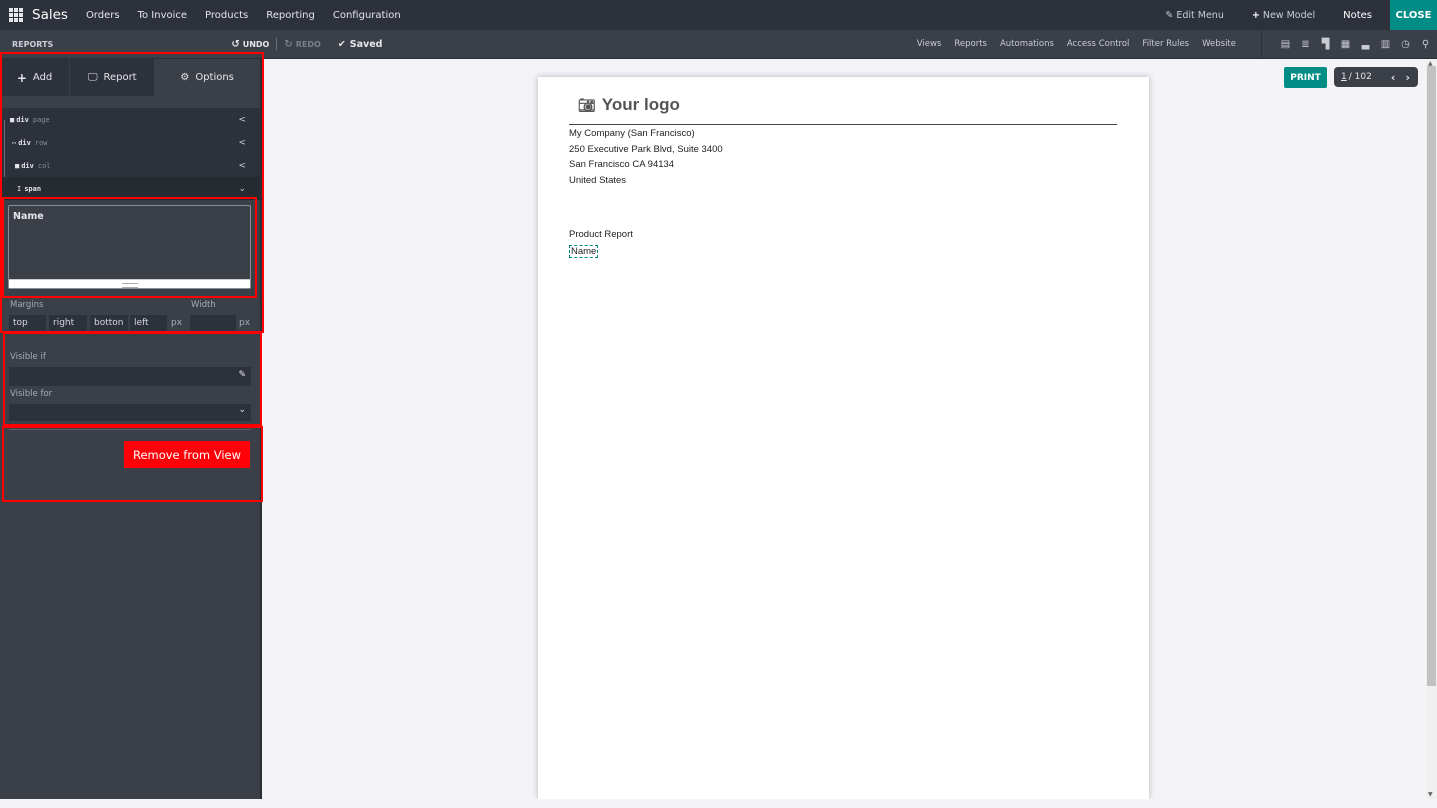 The height and width of the screenshot is (808, 1437). What do you see at coordinates (640, 104) in the screenshot?
I see `logo-text: Your logo` at bounding box center [640, 104].